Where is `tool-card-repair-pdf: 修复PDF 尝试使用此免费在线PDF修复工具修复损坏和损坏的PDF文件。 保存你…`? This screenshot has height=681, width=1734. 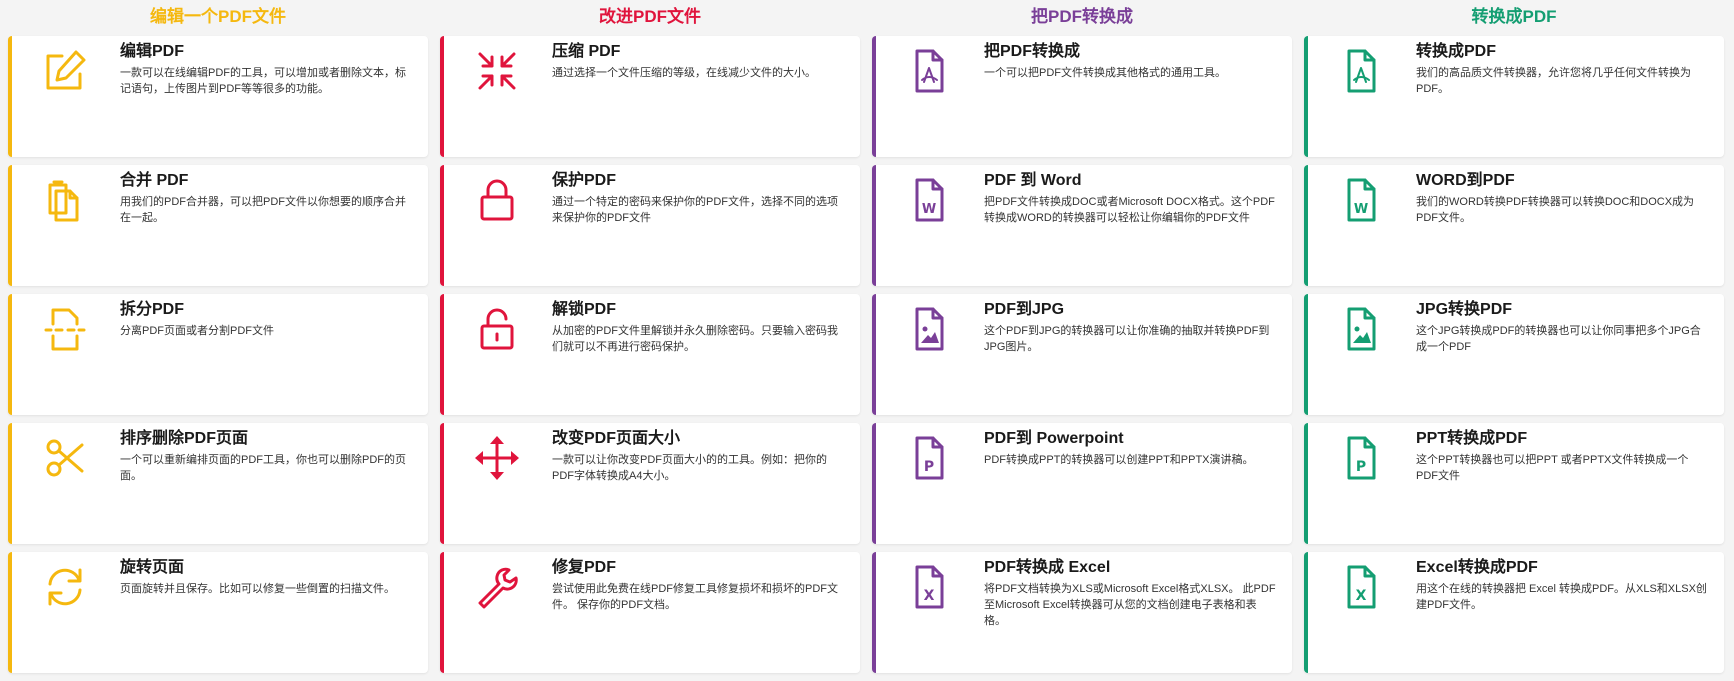 tool-card-repair-pdf: 修复PDF 尝试使用此免费在线PDF修复工具修复损坏和损坏的PDF文件。 保存你… is located at coordinates (650, 612).